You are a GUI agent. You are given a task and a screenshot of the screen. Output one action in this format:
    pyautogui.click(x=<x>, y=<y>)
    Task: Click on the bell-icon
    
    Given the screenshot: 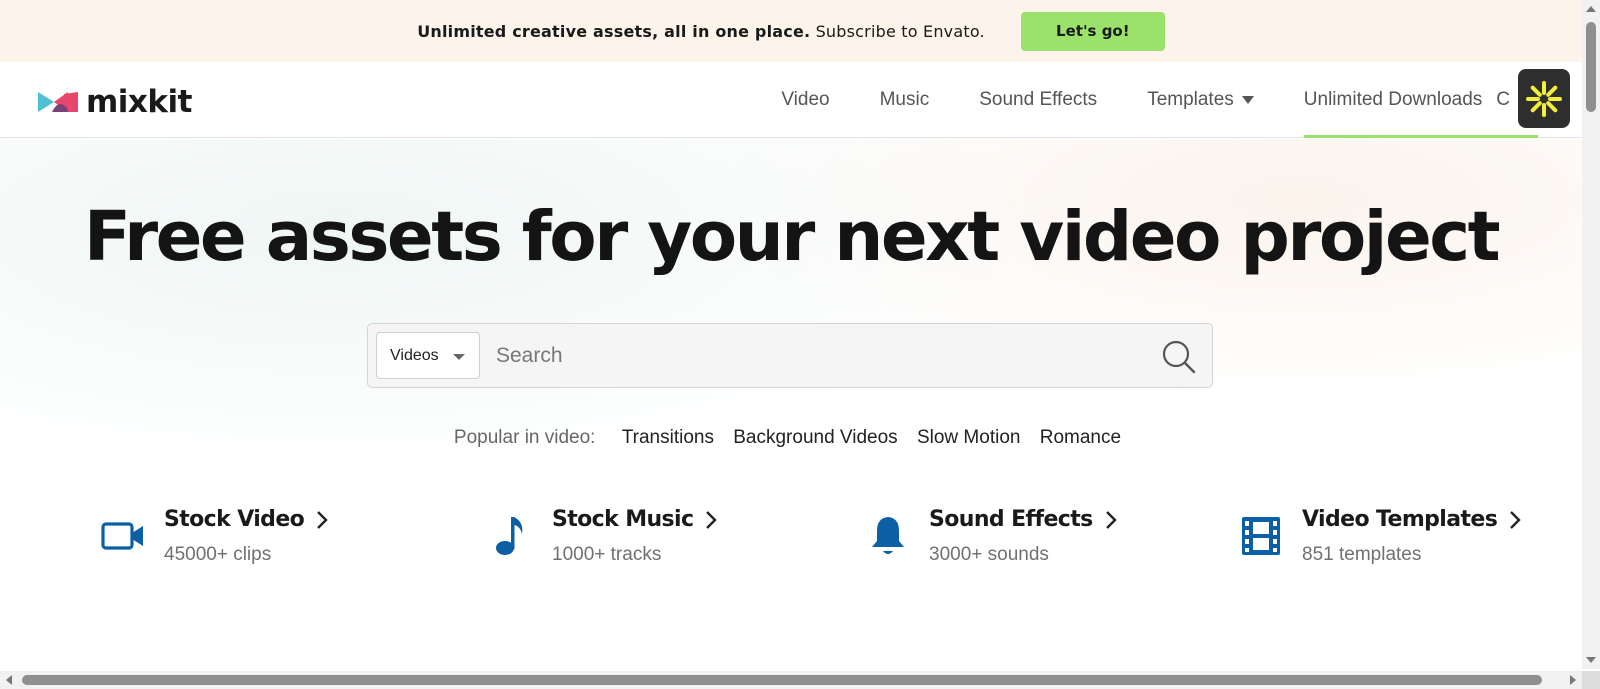 What is the action you would take?
    pyautogui.click(x=888, y=536)
    